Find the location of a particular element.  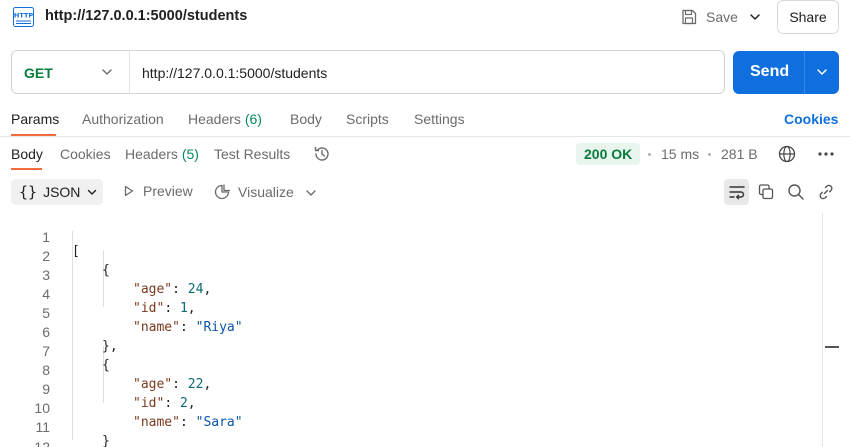

url-bar: GET is located at coordinates (368, 72).